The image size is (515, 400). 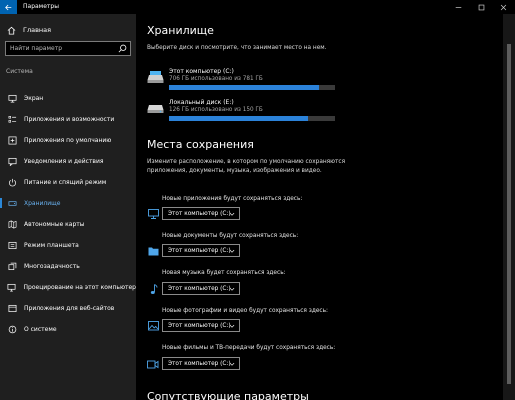 What do you see at coordinates (224, 273) in the screenshot?
I see `save-location-label-music: Новая музыка будет сохраняться здесь:` at bounding box center [224, 273].